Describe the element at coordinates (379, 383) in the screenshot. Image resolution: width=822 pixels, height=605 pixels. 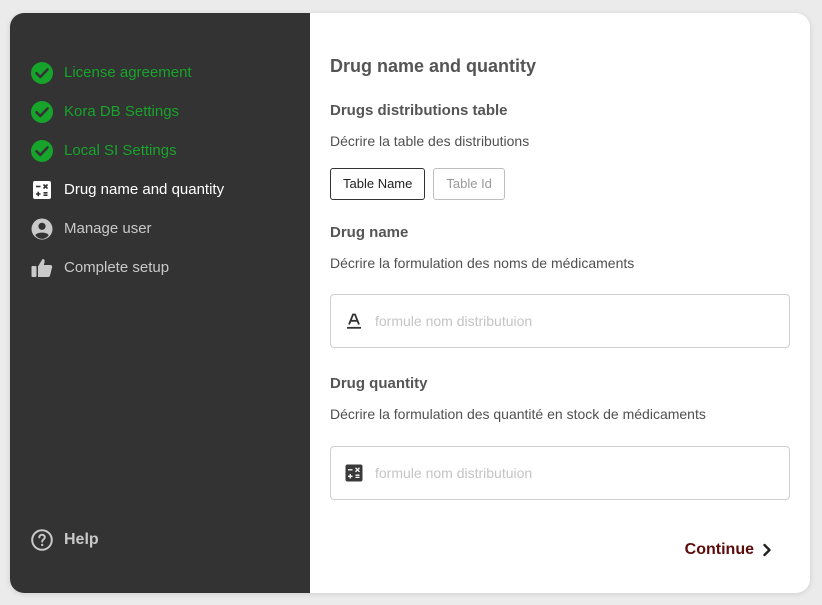
I see `drug-quantity-section-title: Drug quantity` at that location.